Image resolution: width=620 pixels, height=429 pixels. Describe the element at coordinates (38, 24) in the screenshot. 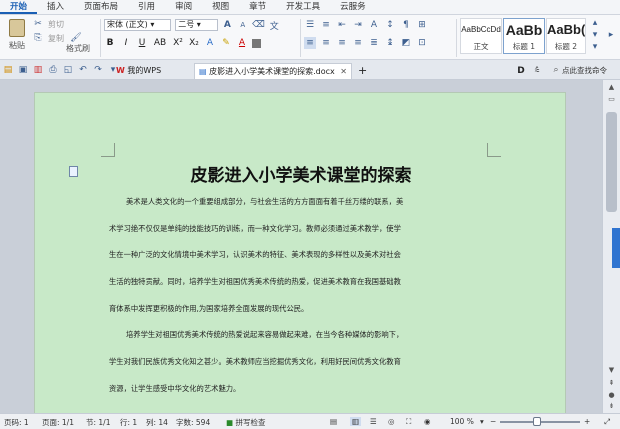

I see `cut-icon: ✂` at that location.